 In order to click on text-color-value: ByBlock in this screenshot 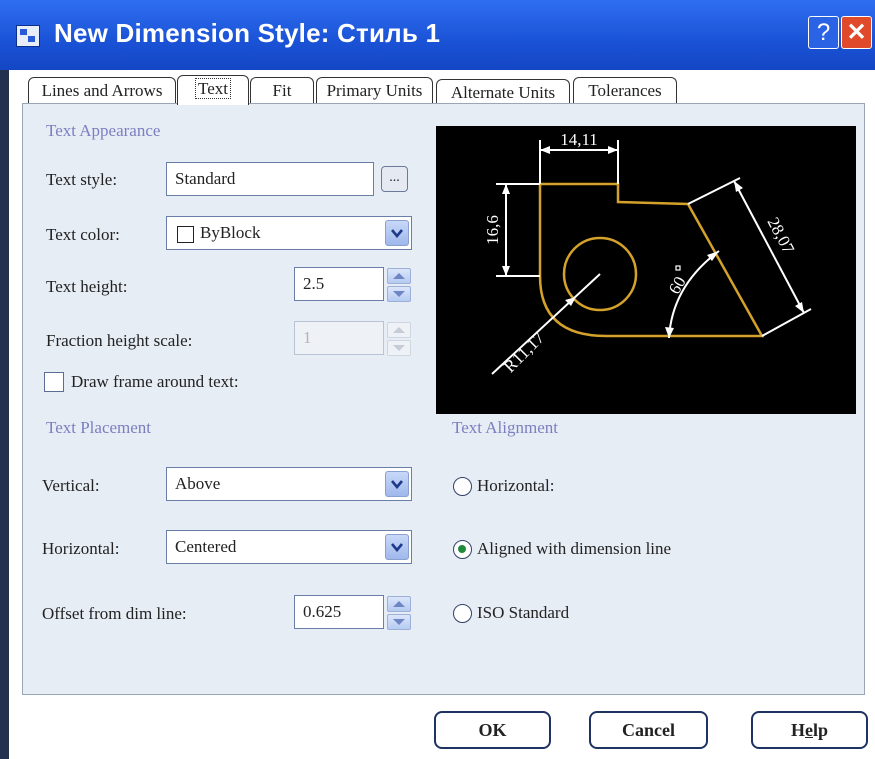, I will do `click(230, 232)`.